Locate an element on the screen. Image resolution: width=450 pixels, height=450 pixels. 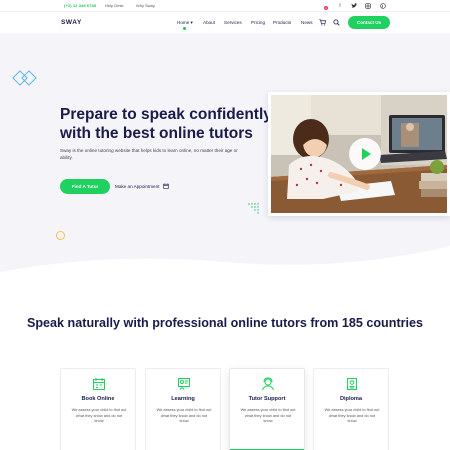
nav-item-news: News is located at coordinates (307, 22).